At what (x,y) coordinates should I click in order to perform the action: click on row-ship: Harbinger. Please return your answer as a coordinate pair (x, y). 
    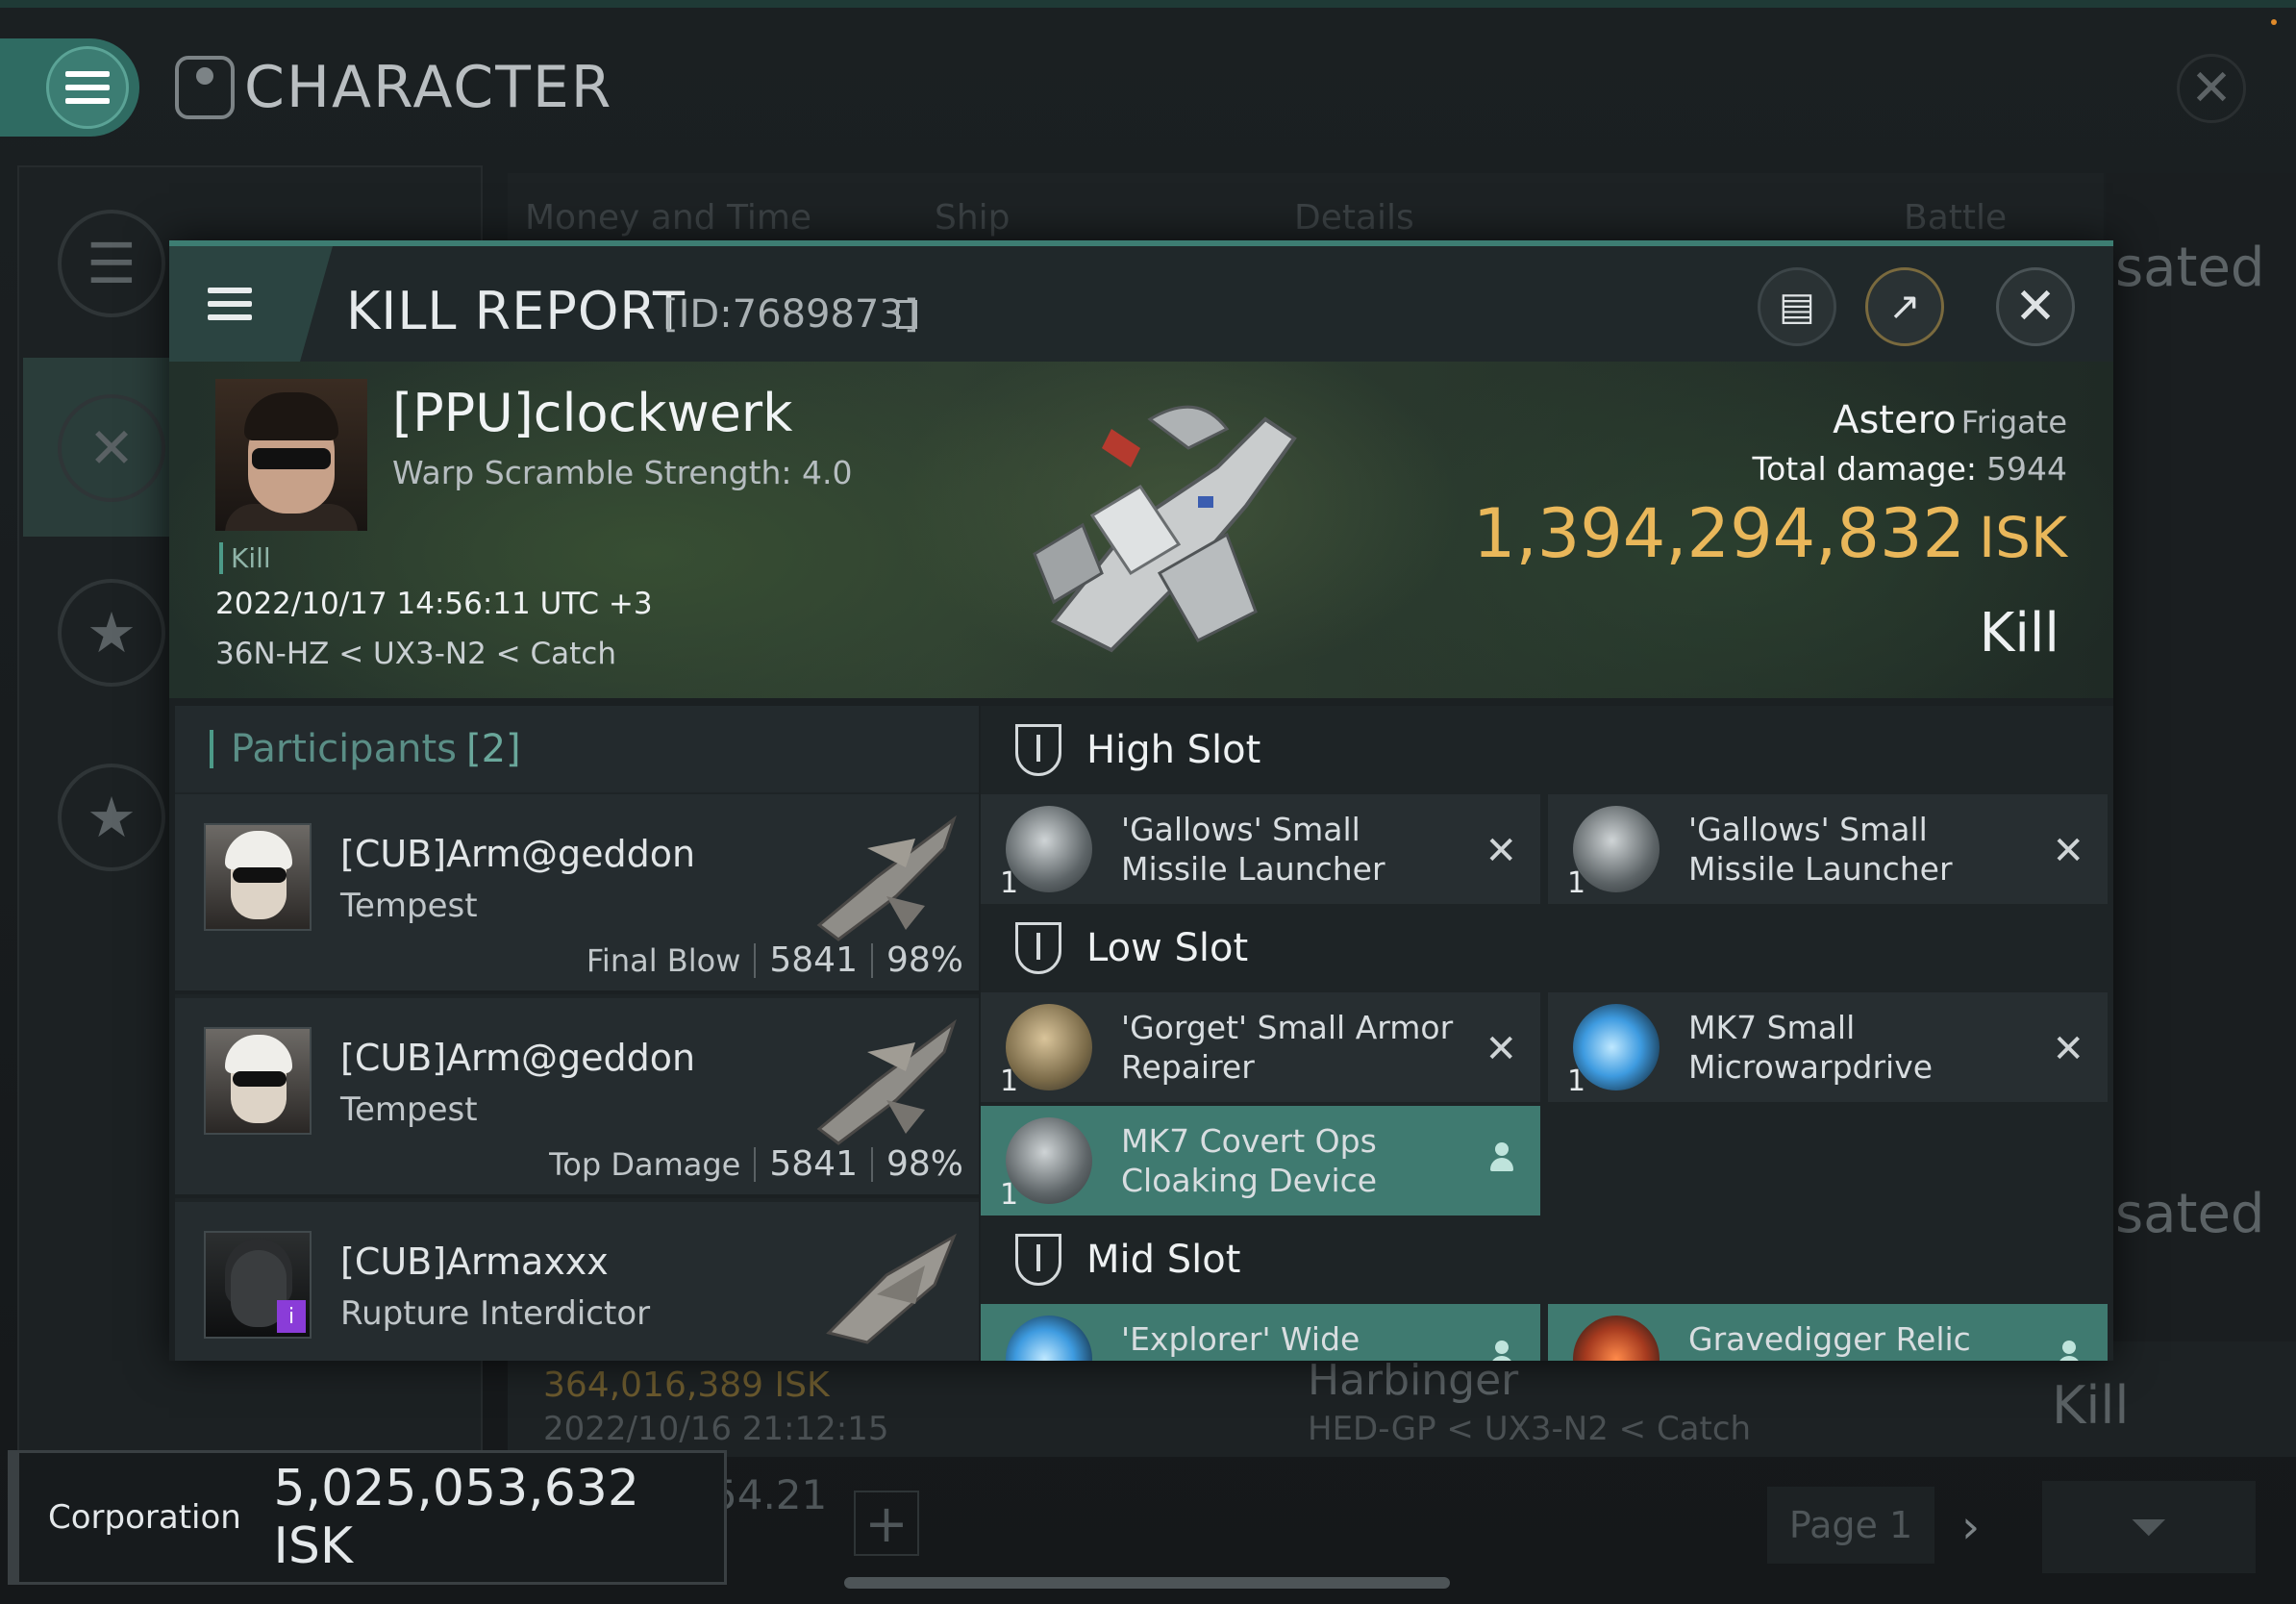
    Looking at the image, I should click on (1413, 1380).